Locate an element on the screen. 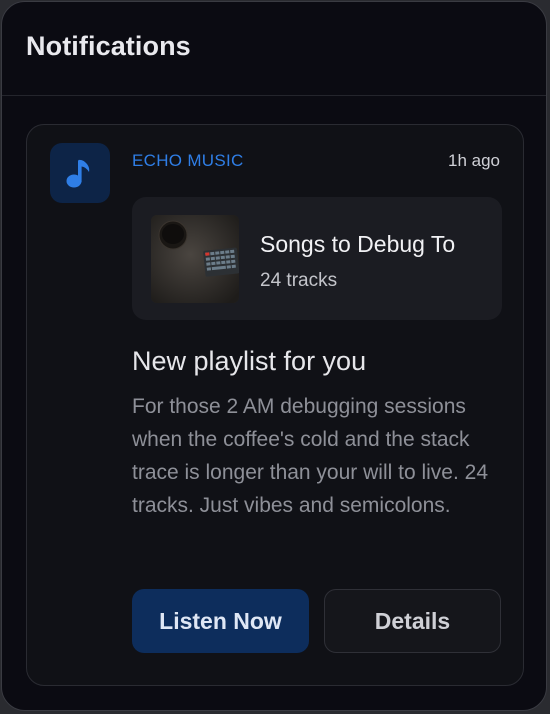 The height and width of the screenshot is (714, 550). music-note-icon is located at coordinates (80, 173).